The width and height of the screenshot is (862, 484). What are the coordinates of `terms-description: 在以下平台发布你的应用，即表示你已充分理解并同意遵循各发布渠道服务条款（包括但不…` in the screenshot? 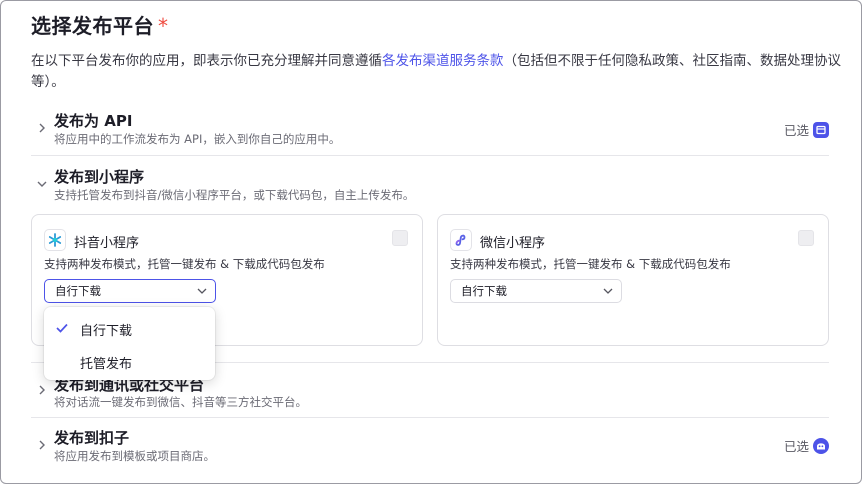 It's located at (436, 72).